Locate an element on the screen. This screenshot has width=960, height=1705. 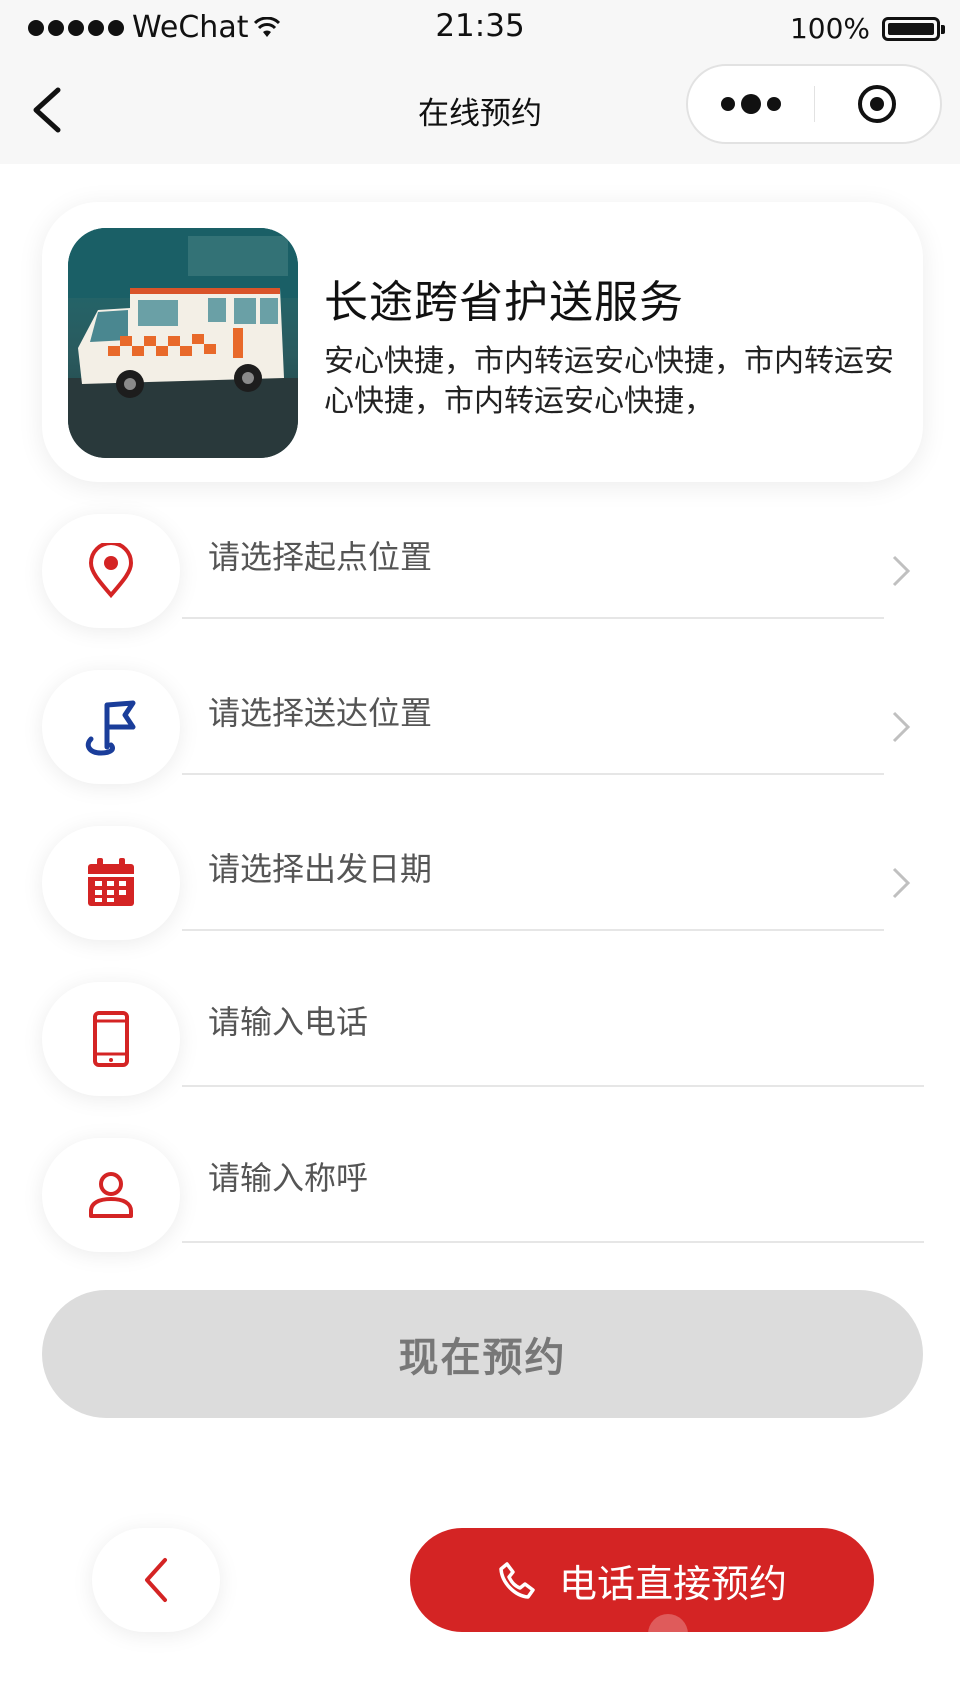
calendar-icon is located at coordinates (111, 883).